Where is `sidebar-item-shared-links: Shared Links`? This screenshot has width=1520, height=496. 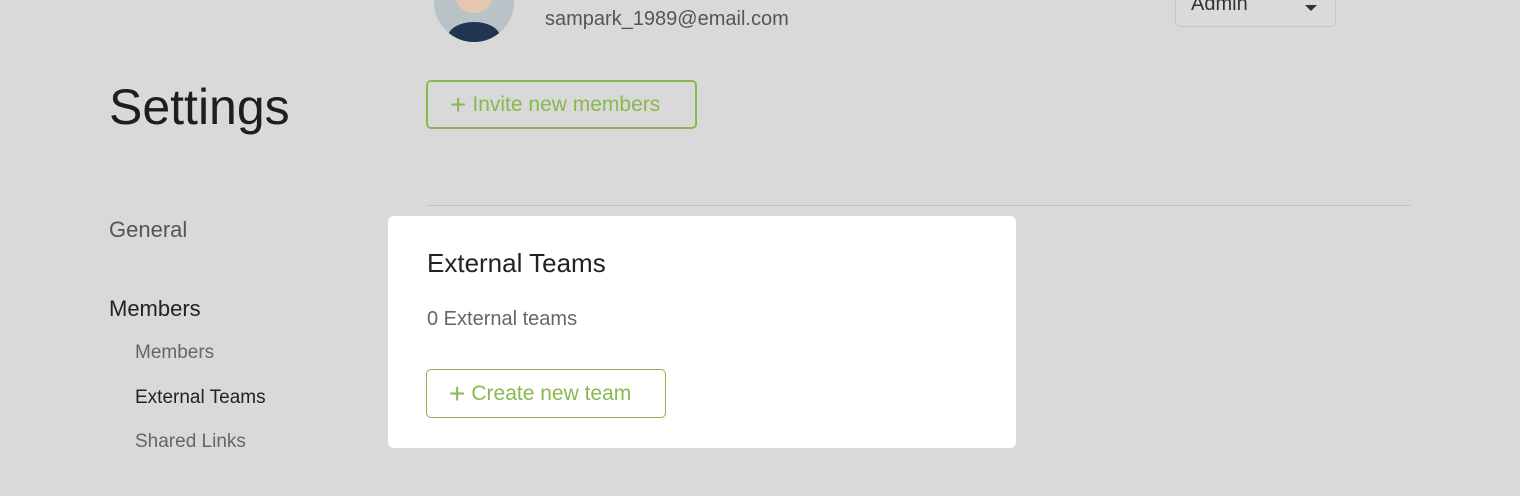
sidebar-item-shared-links: Shared Links is located at coordinates (190, 442).